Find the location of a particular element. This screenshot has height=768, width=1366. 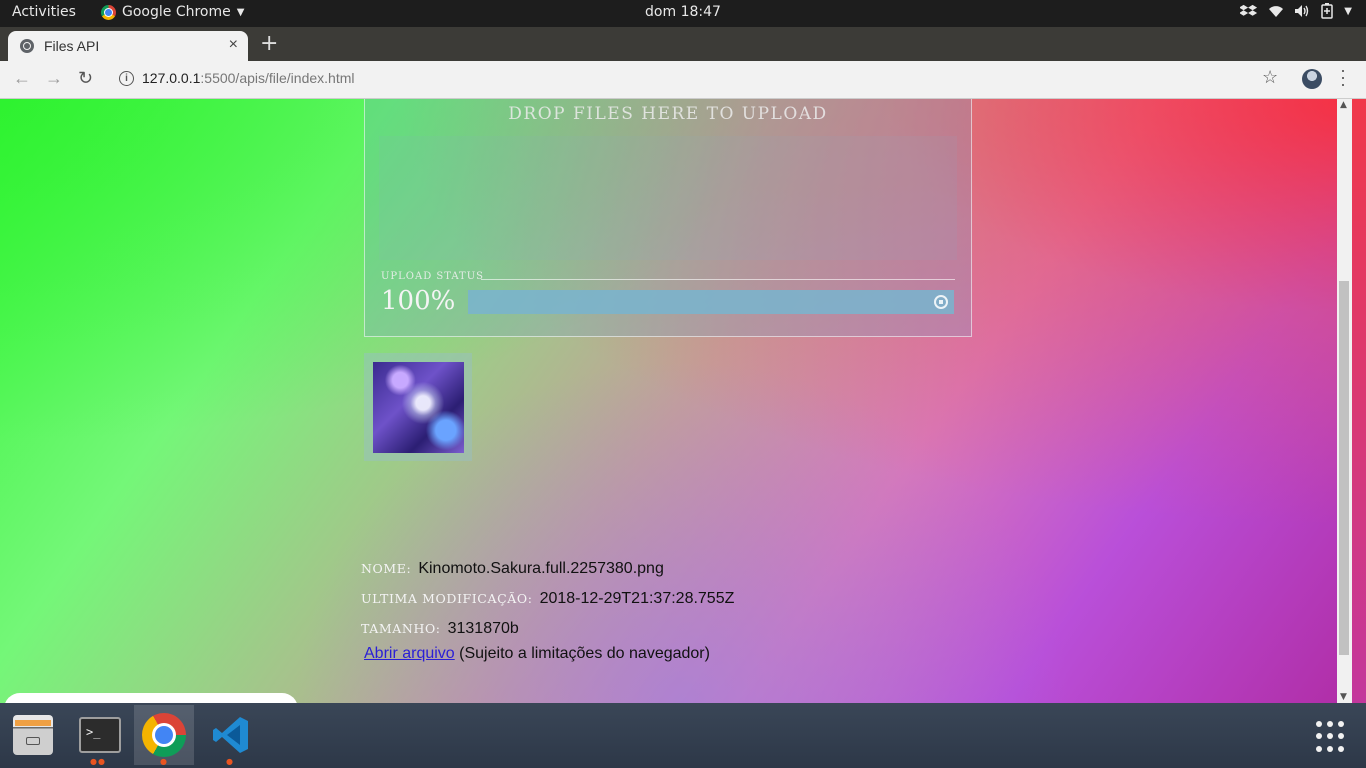

files-icon is located at coordinates (33, 735).